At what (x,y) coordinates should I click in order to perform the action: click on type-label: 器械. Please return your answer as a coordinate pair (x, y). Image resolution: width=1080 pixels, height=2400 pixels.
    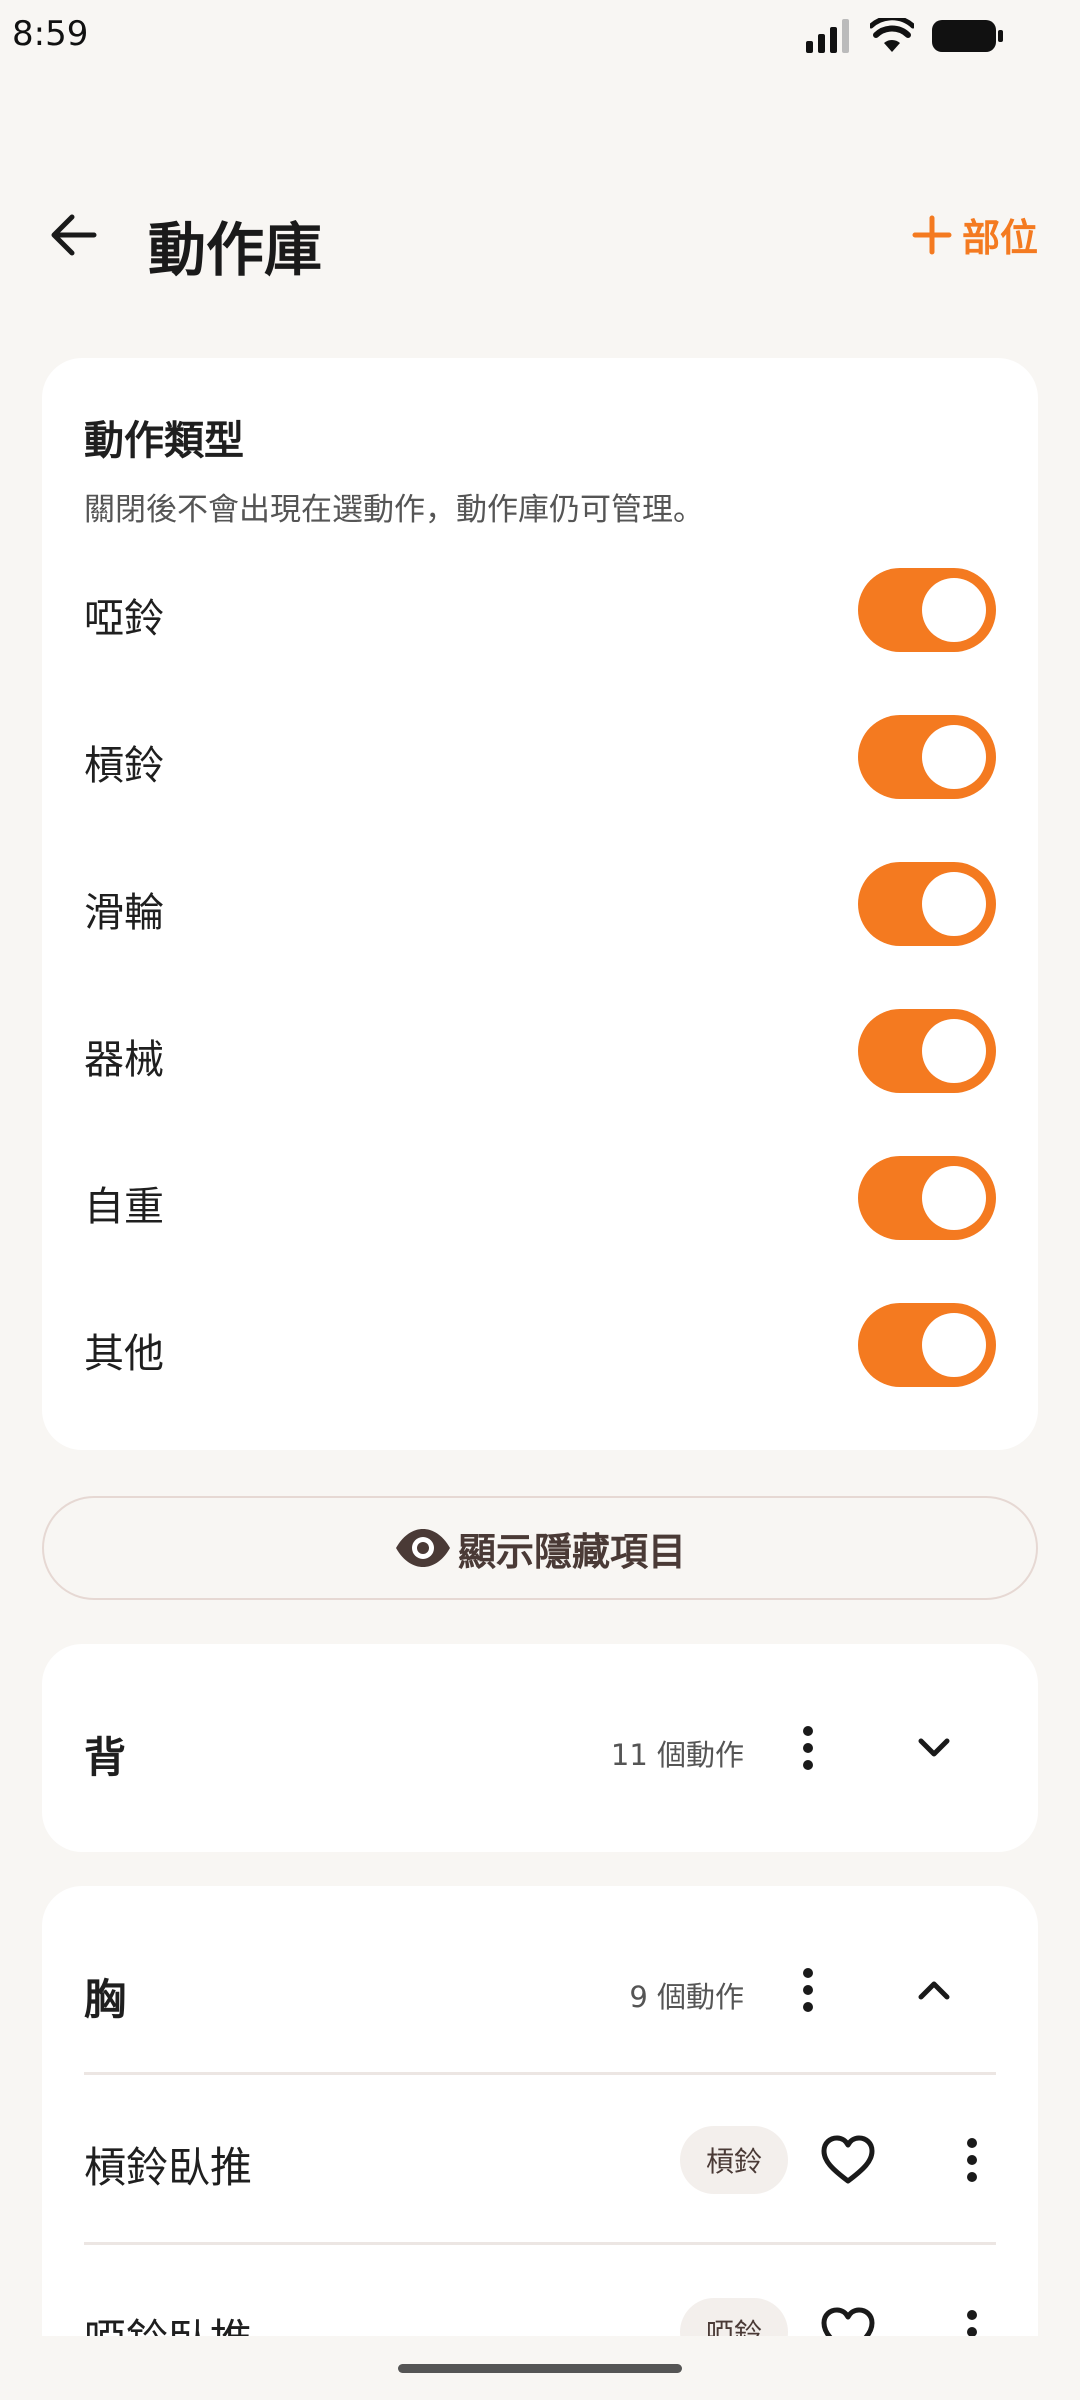
    Looking at the image, I should click on (124, 1060).